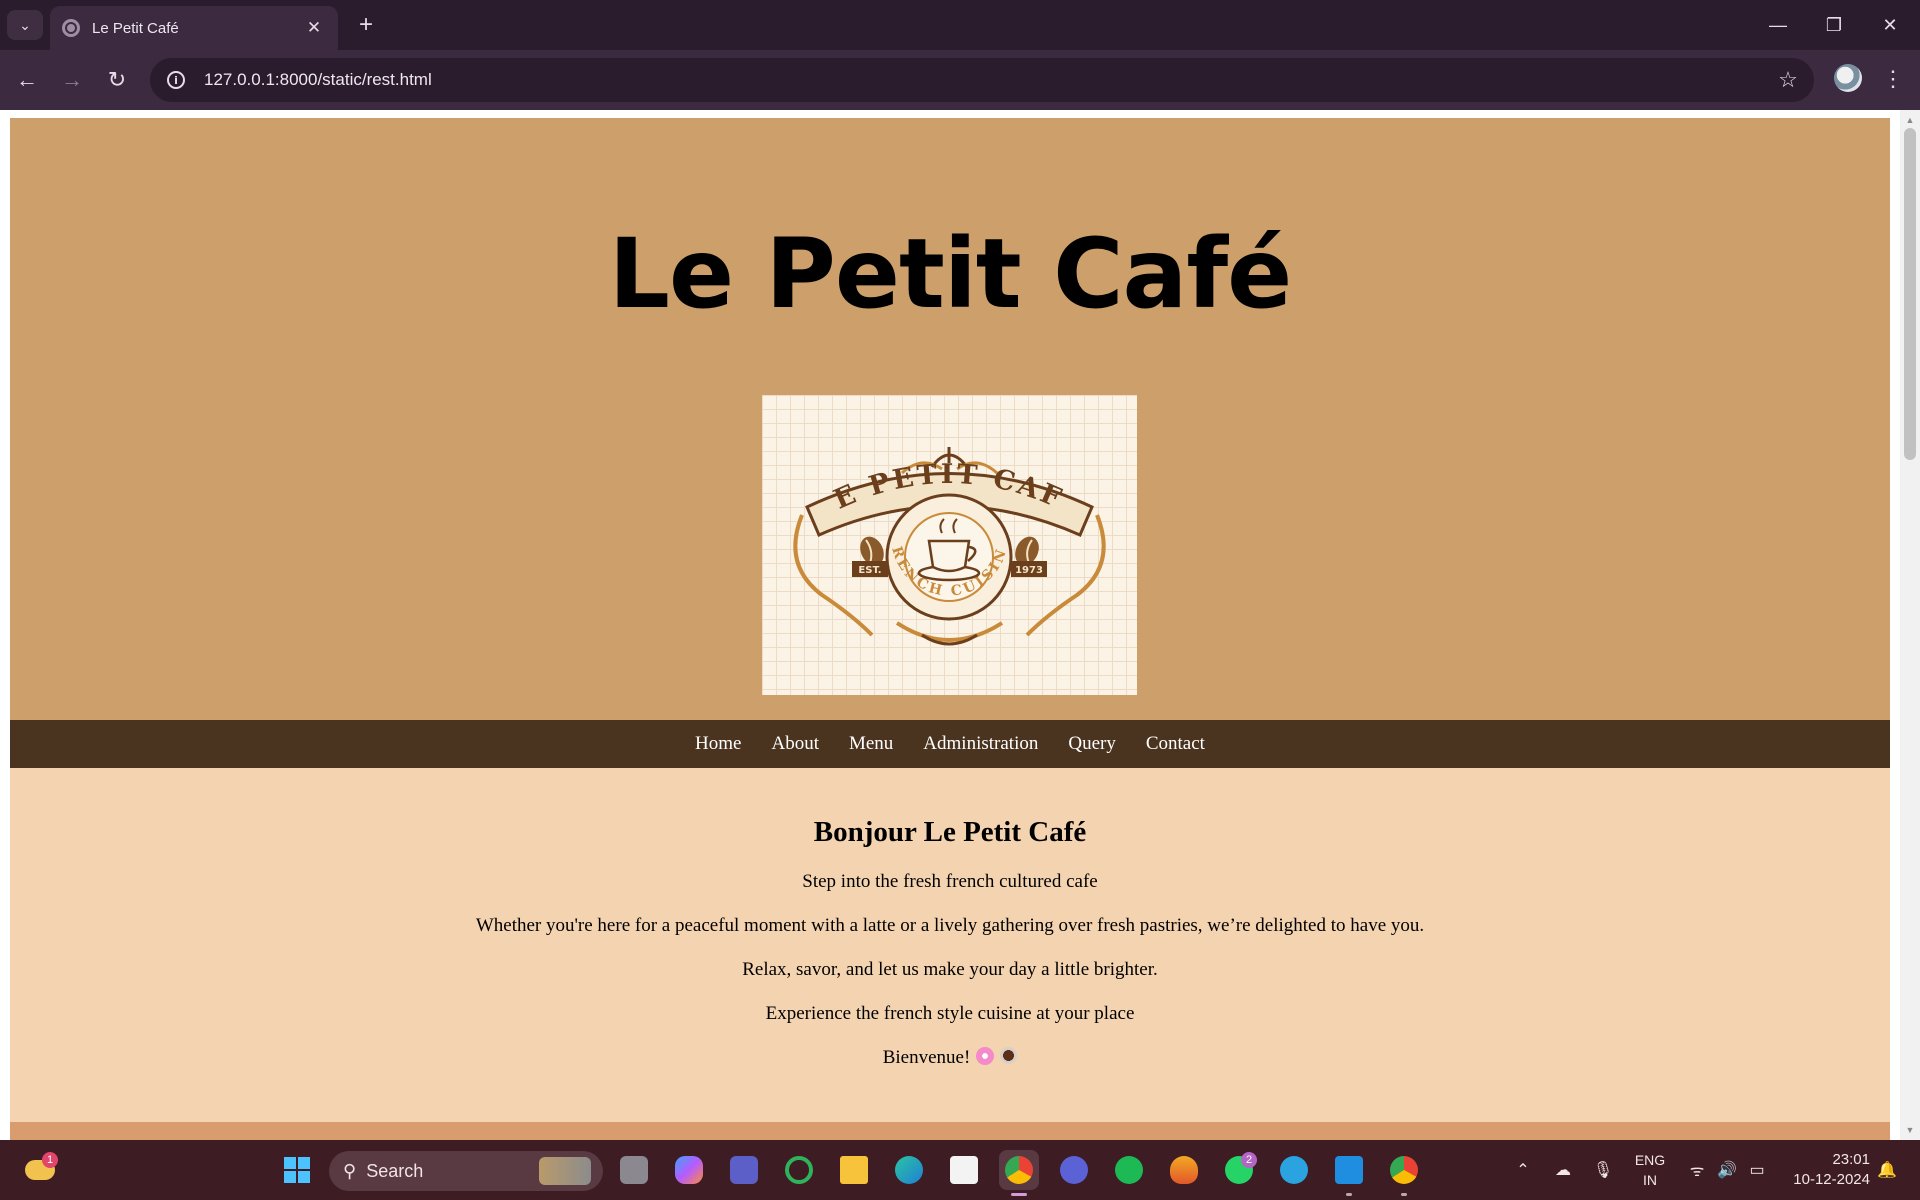 This screenshot has width=1920, height=1200. What do you see at coordinates (117, 80) in the screenshot?
I see `reload-button: ↻` at bounding box center [117, 80].